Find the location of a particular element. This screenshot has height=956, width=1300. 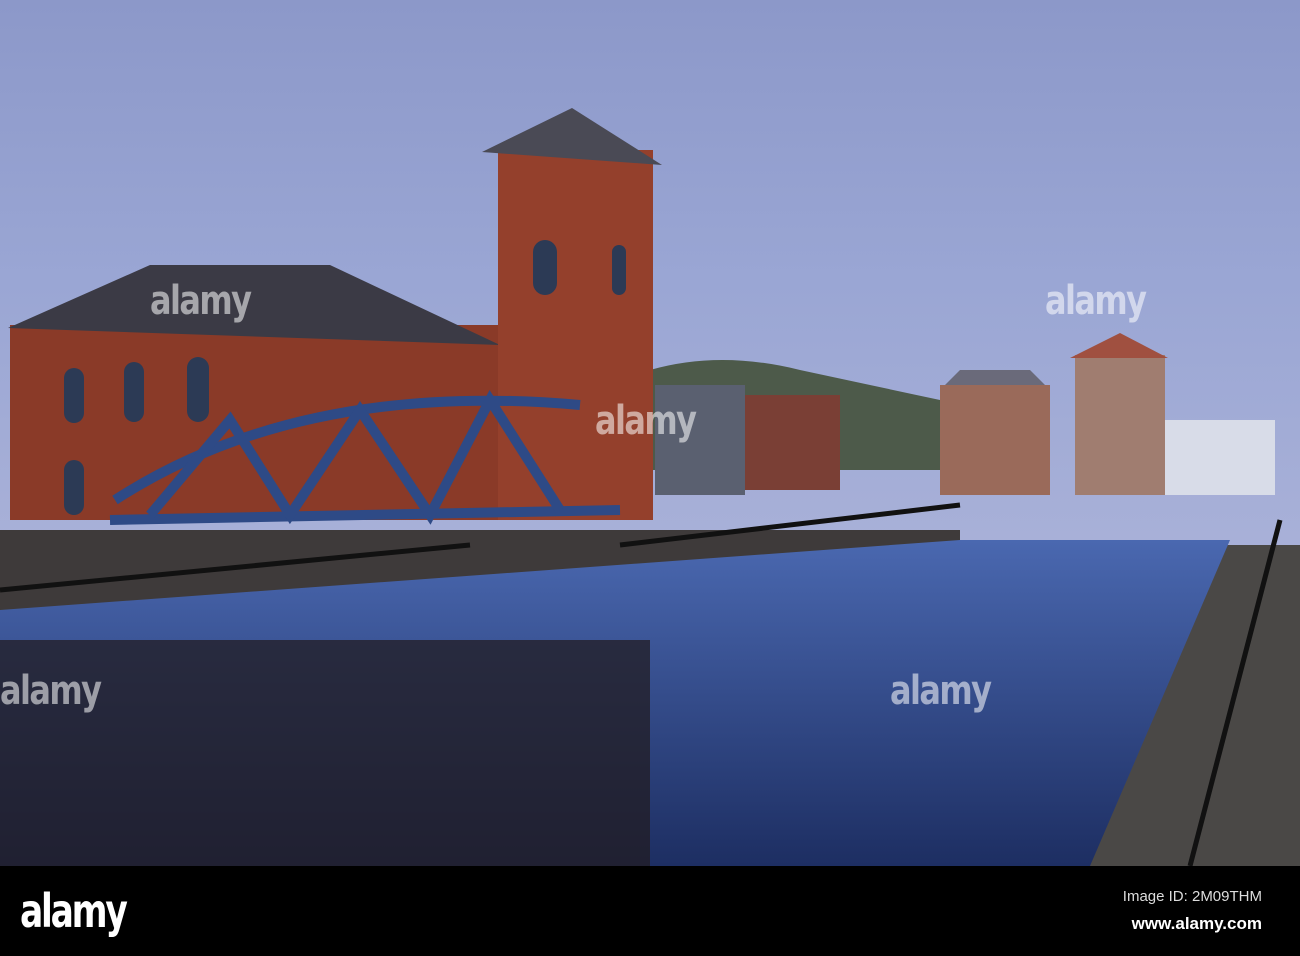

alamy-logo: alamy is located at coordinates (74, 911).